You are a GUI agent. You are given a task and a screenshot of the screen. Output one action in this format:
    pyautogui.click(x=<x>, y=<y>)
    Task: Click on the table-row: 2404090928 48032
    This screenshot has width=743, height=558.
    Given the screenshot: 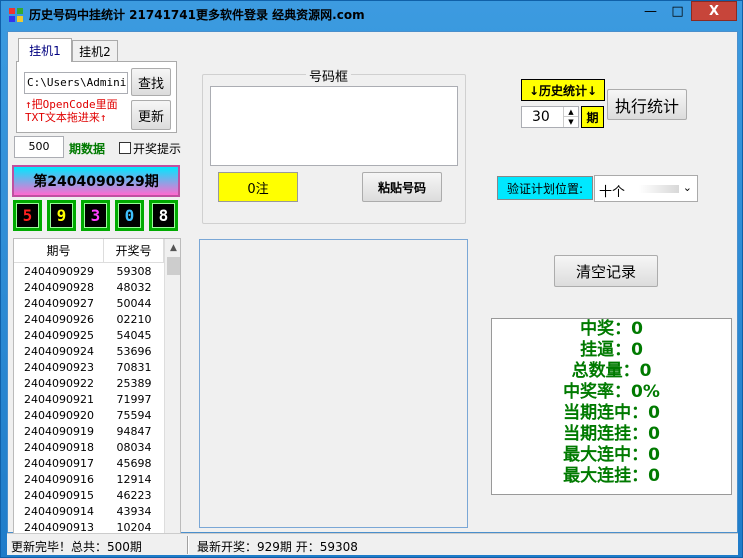 What is the action you would take?
    pyautogui.click(x=89, y=288)
    